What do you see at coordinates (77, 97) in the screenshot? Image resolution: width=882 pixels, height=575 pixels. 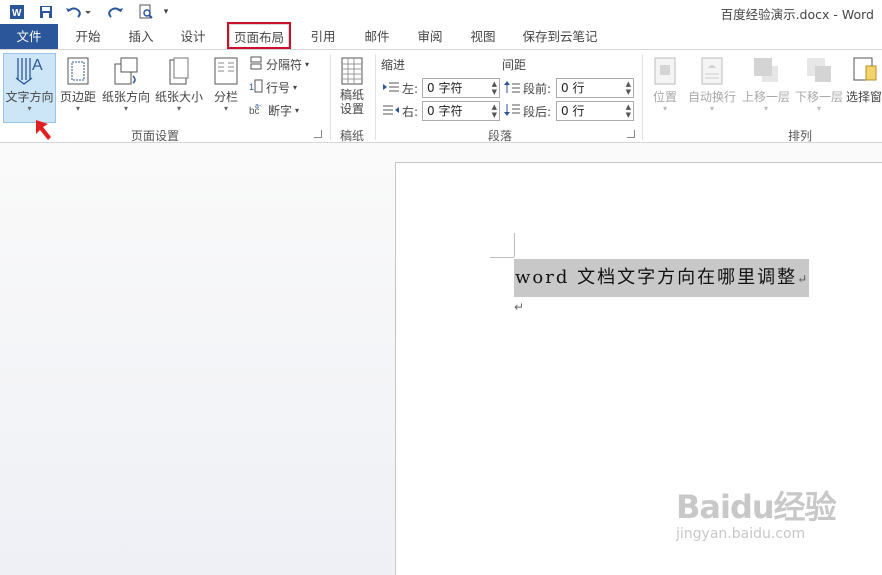 I see `margins-label: 页边距` at bounding box center [77, 97].